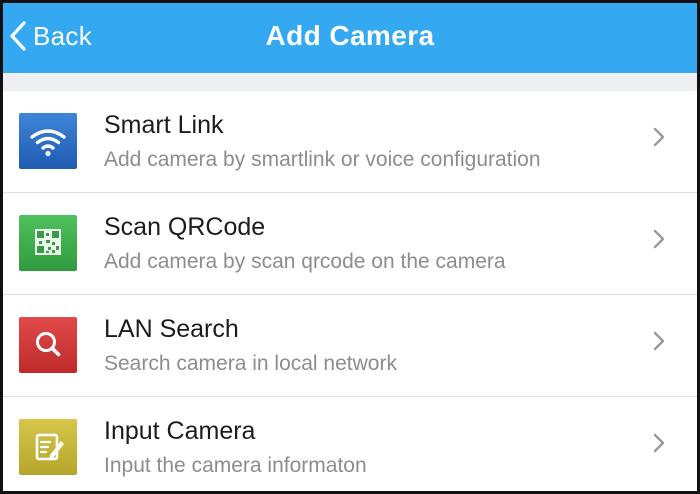 Image resolution: width=700 pixels, height=494 pixels. What do you see at coordinates (235, 465) in the screenshot?
I see `option-subtitle: Input the camera informaton` at bounding box center [235, 465].